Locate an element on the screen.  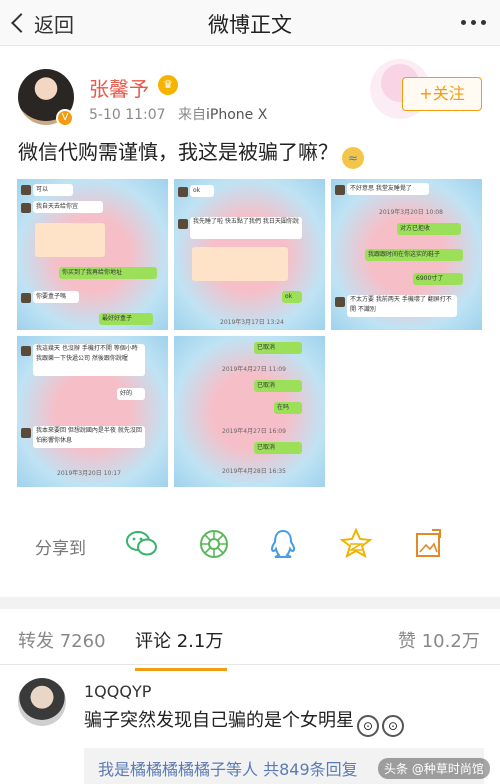
chat-bubble: 我跟跟时间在你这实的鞋子 is located at coordinates (414, 255).